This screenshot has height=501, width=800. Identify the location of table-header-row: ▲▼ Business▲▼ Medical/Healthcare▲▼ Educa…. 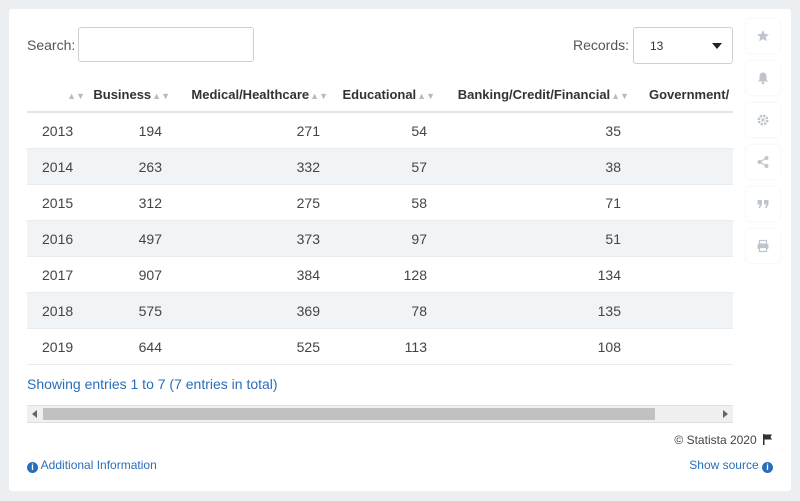
(380, 95).